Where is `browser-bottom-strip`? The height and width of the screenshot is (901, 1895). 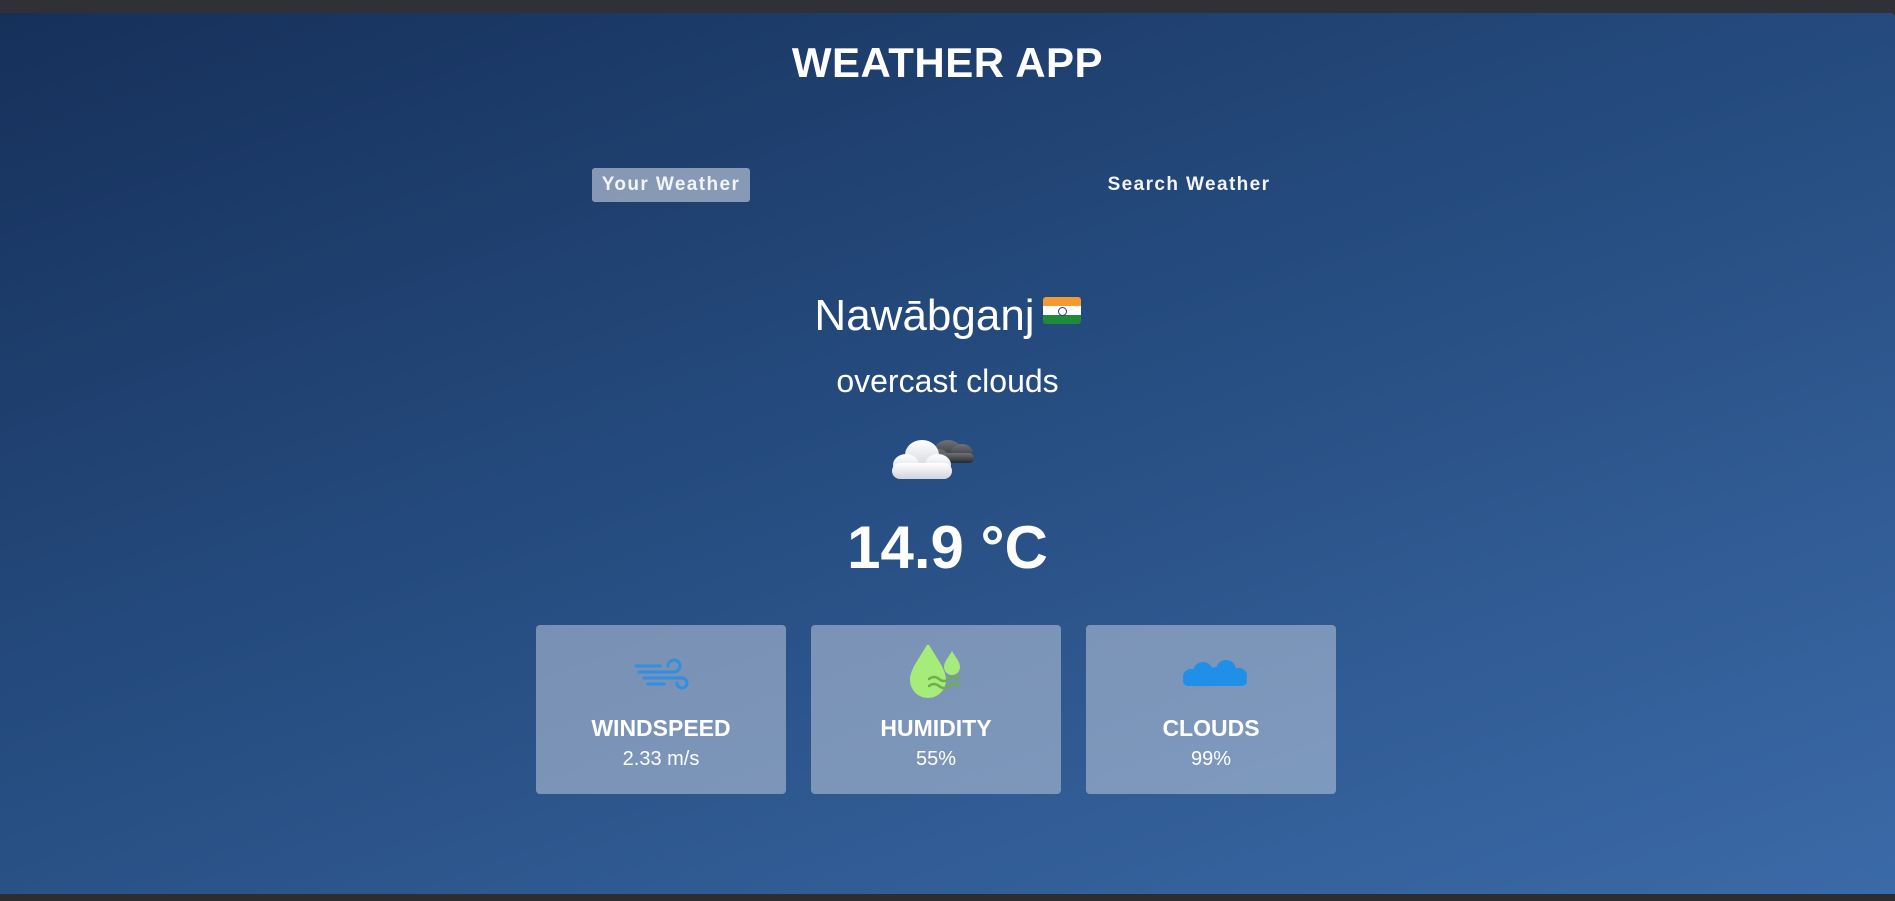
browser-bottom-strip is located at coordinates (947, 897).